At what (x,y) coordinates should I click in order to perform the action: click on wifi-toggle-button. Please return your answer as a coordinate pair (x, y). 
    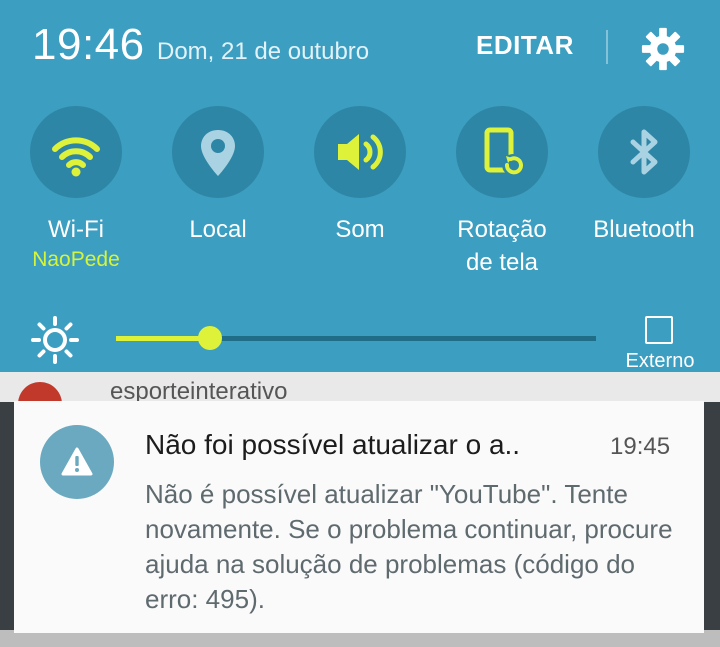
    Looking at the image, I should click on (76, 152).